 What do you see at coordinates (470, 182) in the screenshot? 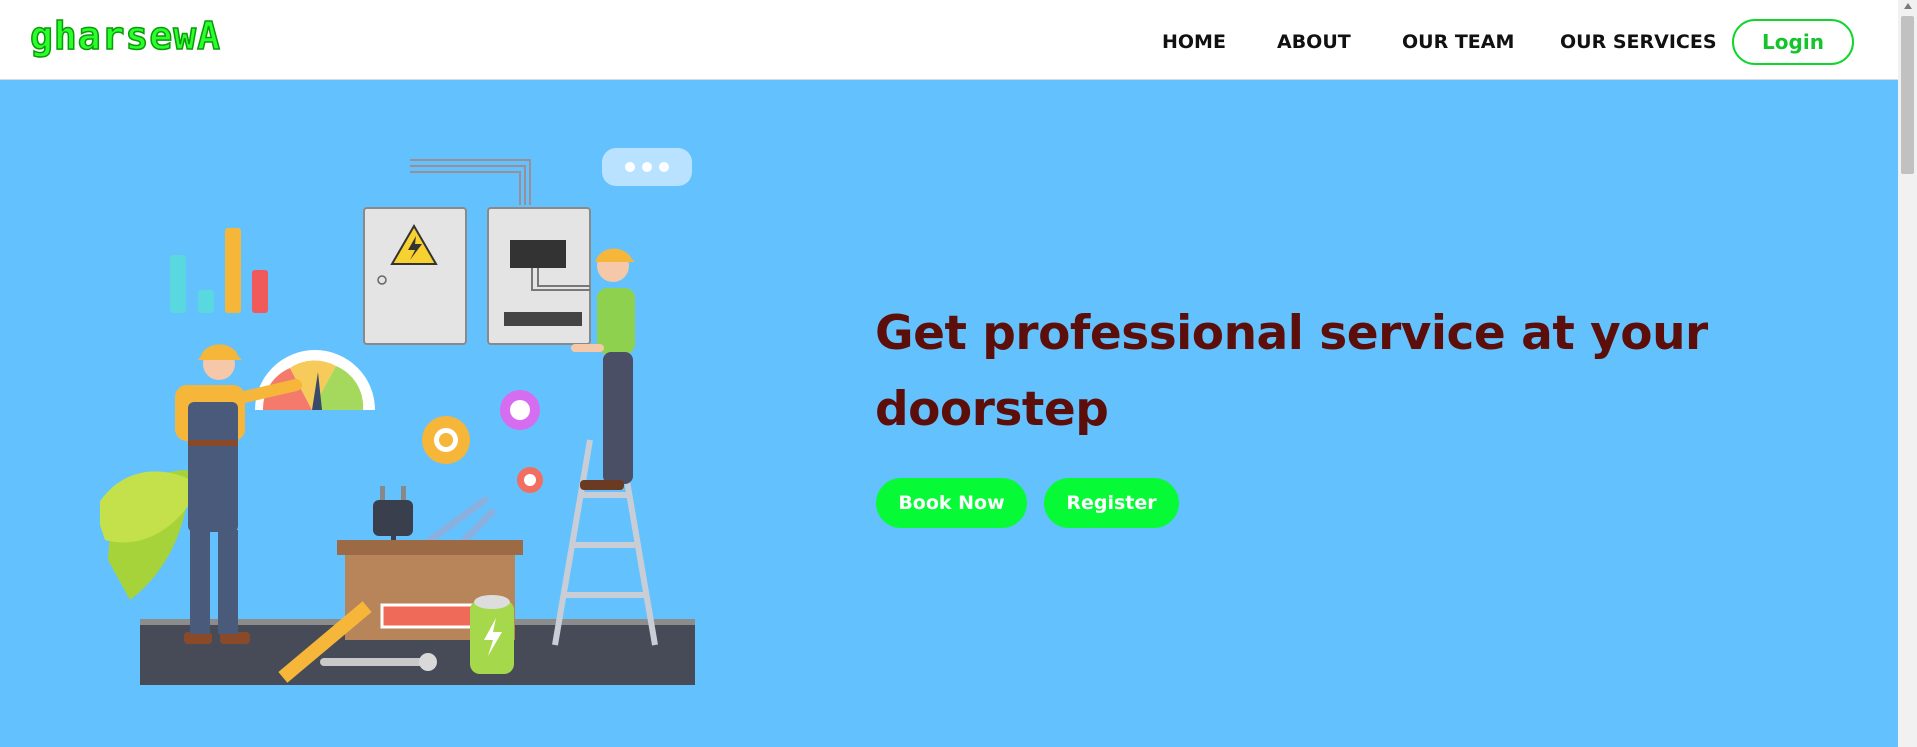
I see `cable-wires` at bounding box center [470, 182].